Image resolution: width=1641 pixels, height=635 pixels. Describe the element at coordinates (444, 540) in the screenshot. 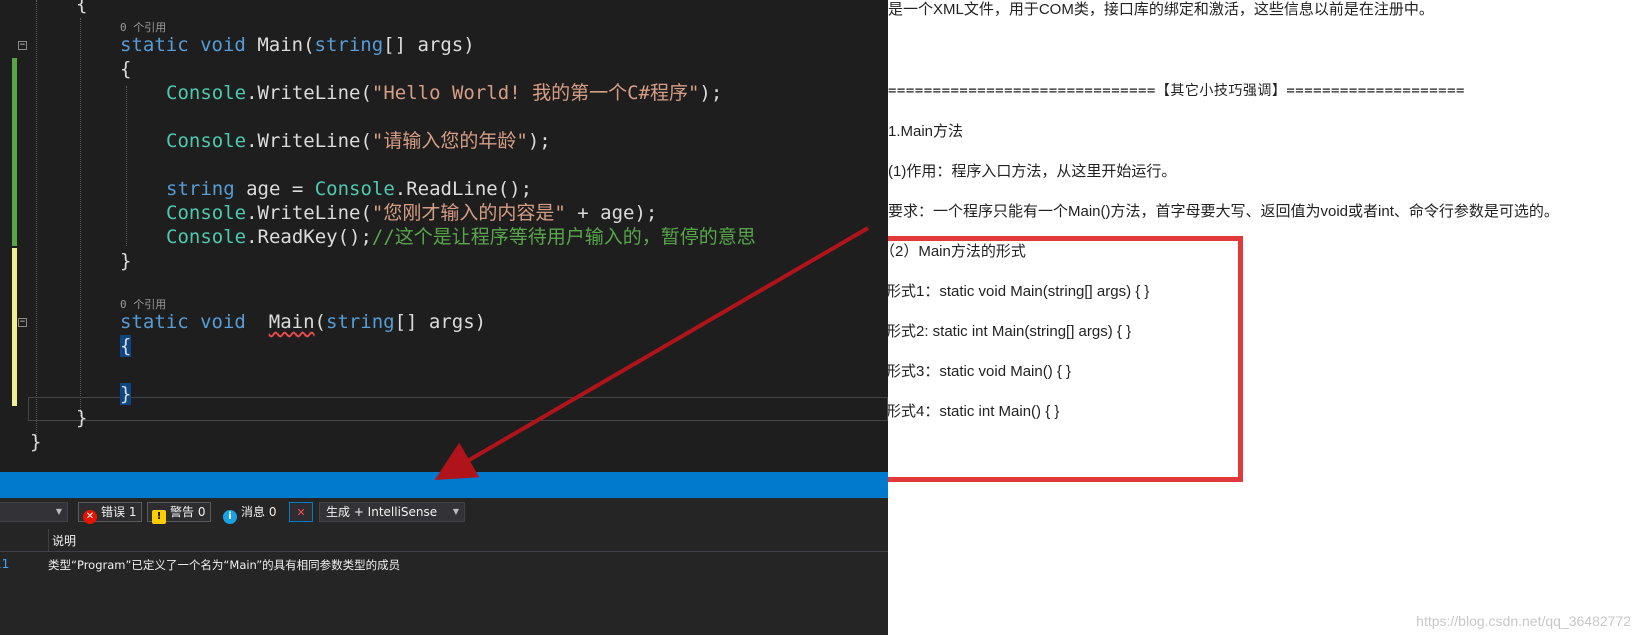

I see `error-list-header: 说明` at that location.